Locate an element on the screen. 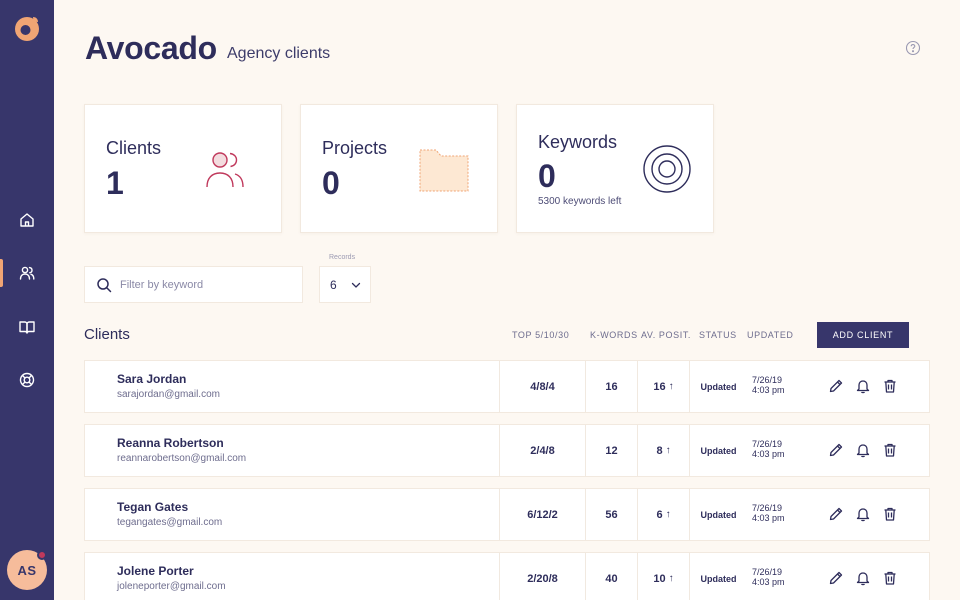 This screenshot has width=960, height=600. kwords-cell: 16 is located at coordinates (611, 386).